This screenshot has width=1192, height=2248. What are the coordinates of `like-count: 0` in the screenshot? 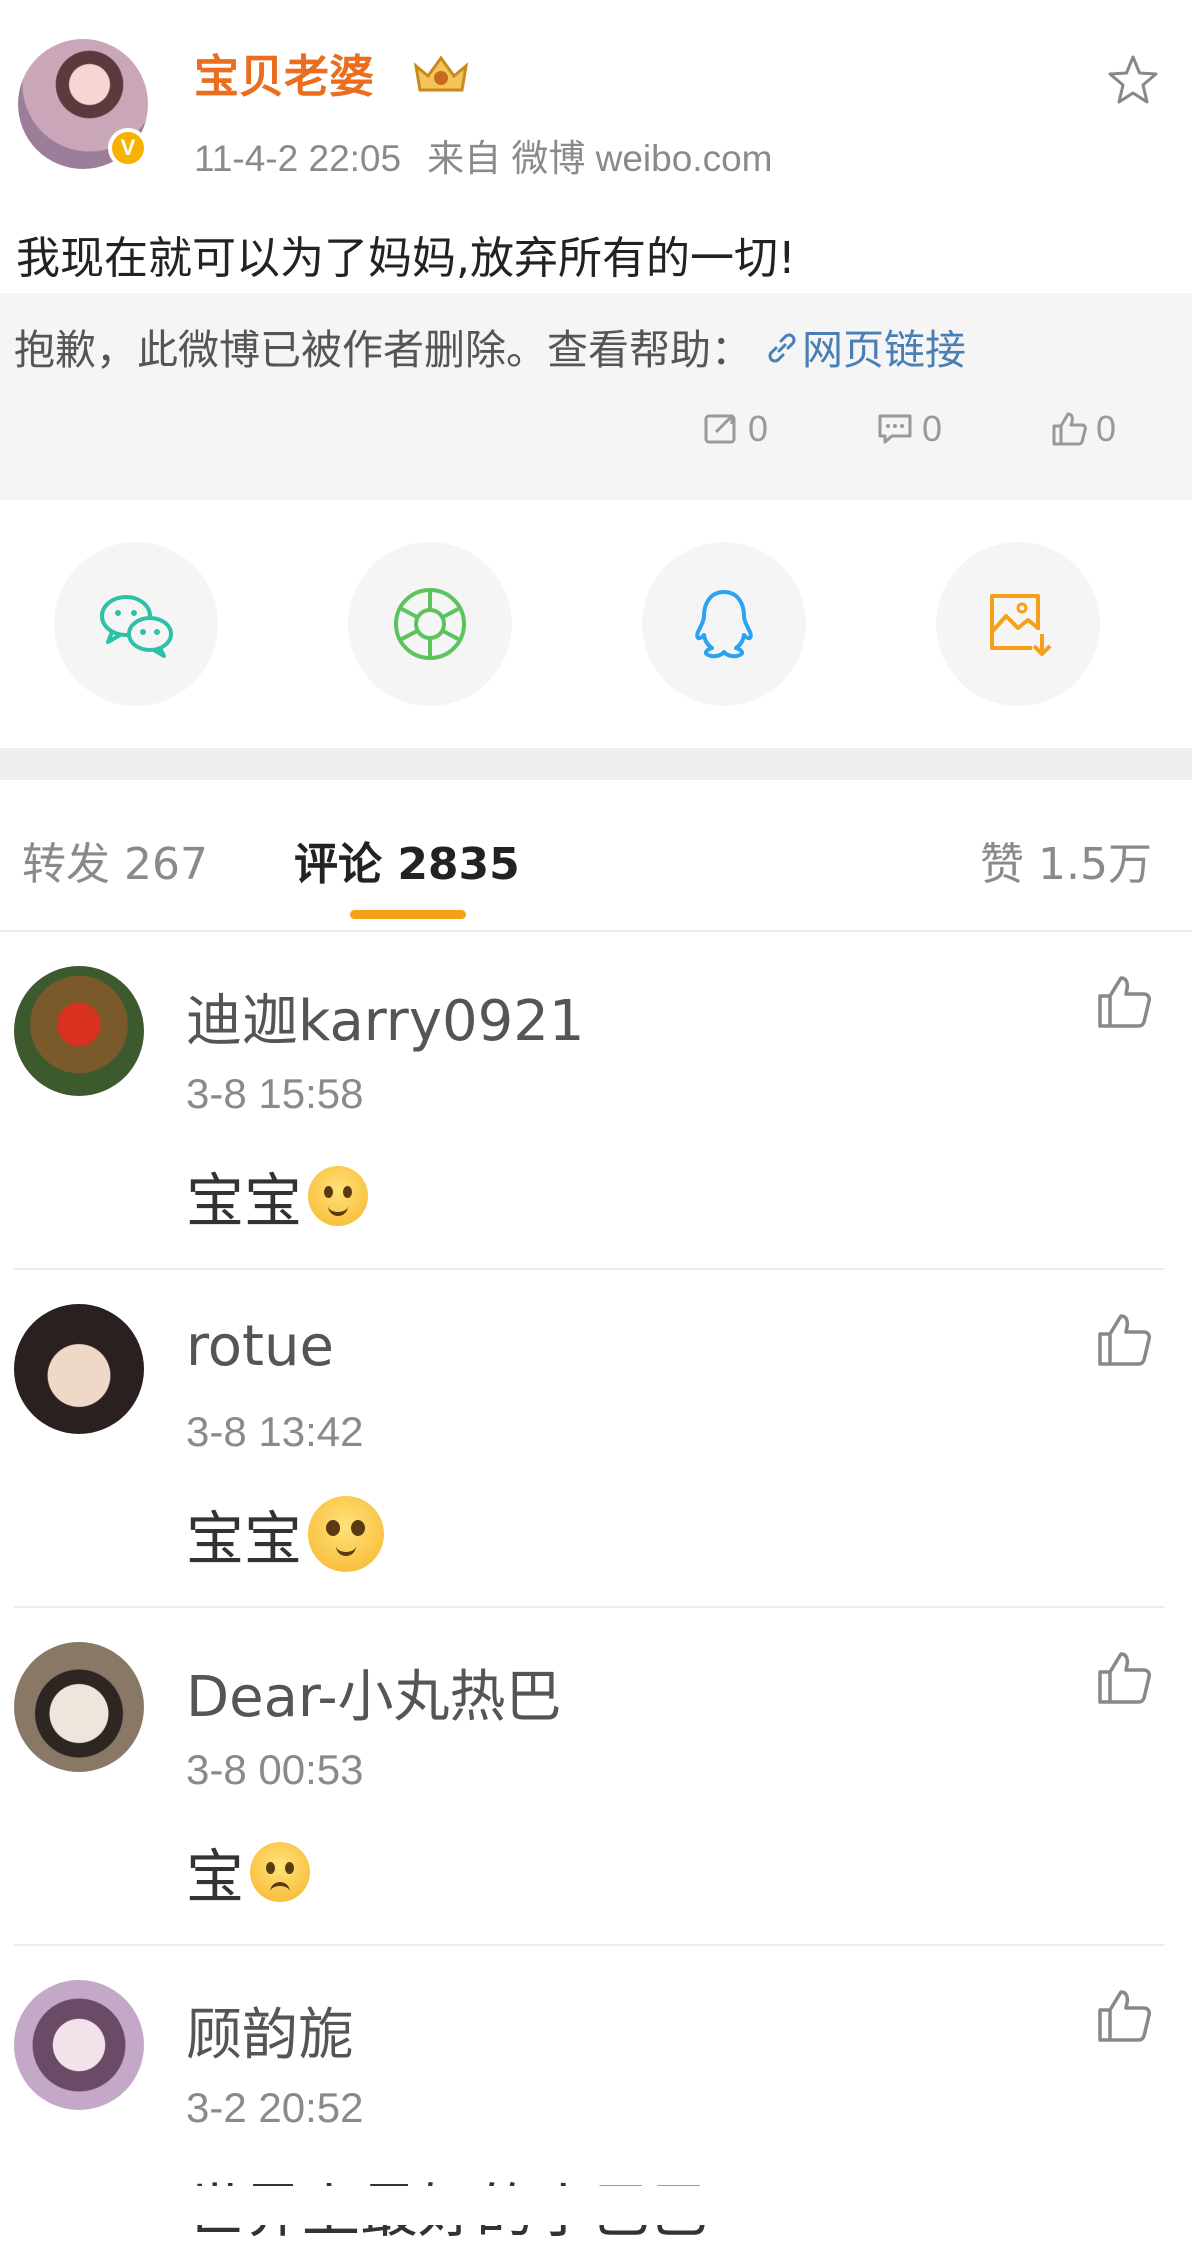 It's located at (1106, 428).